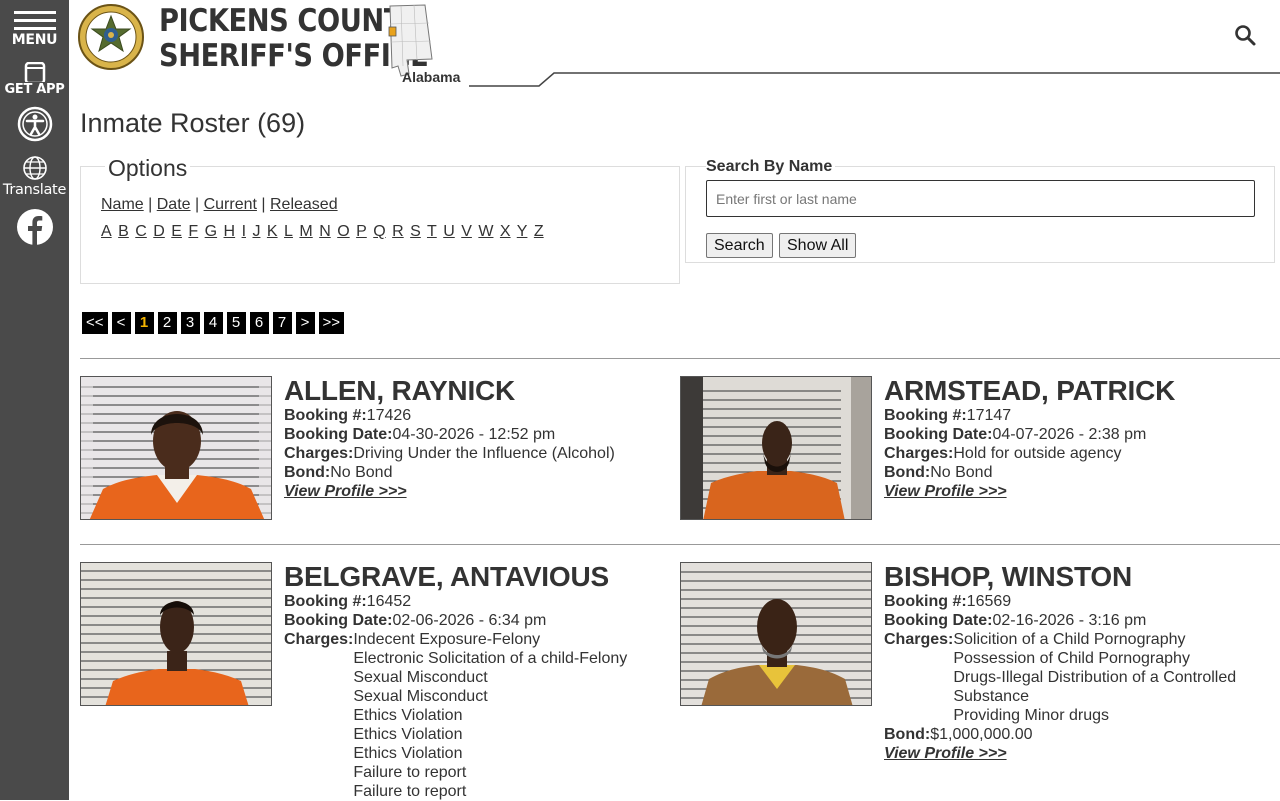 The height and width of the screenshot is (801, 1280). Describe the element at coordinates (111, 37) in the screenshot. I see `sheriff-badge-logo` at that location.